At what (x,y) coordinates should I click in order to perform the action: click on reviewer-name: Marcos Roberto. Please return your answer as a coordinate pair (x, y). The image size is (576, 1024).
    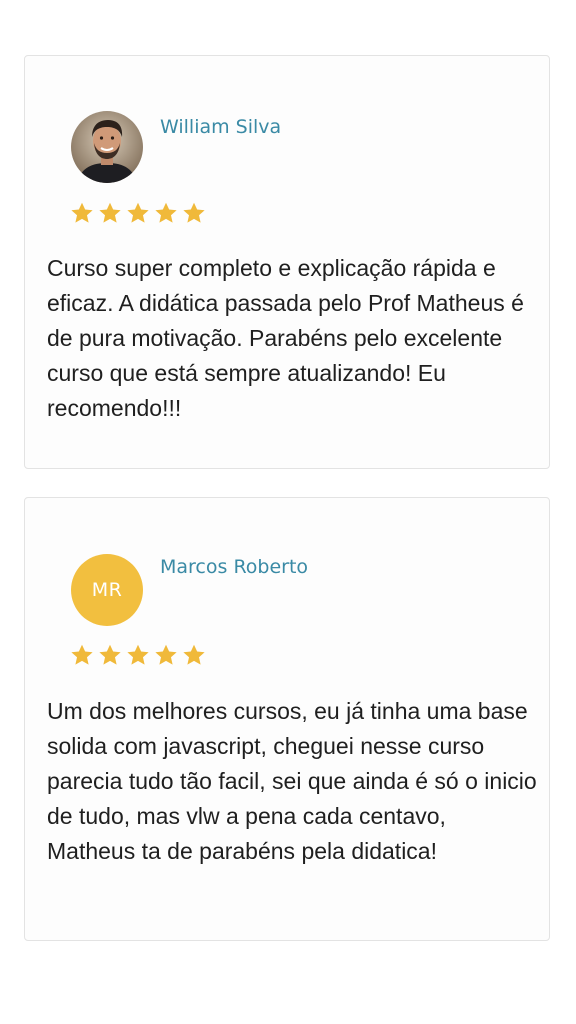
    Looking at the image, I should click on (234, 567).